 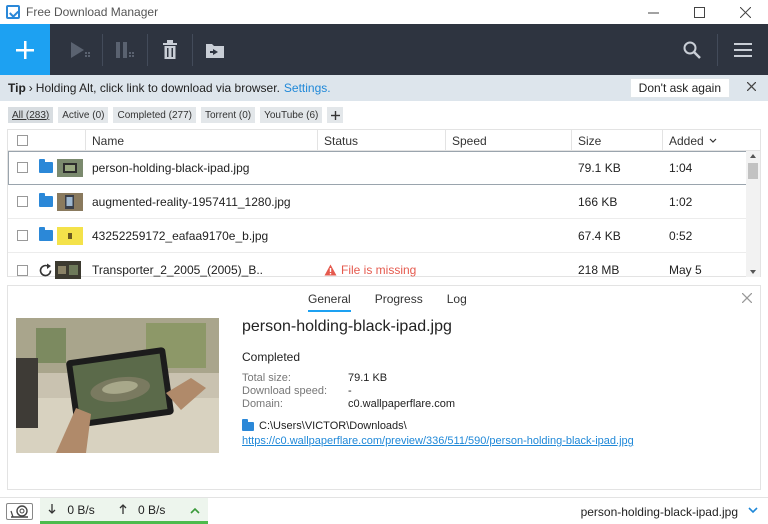 What do you see at coordinates (335, 115) in the screenshot?
I see `add-filter-button` at bounding box center [335, 115].